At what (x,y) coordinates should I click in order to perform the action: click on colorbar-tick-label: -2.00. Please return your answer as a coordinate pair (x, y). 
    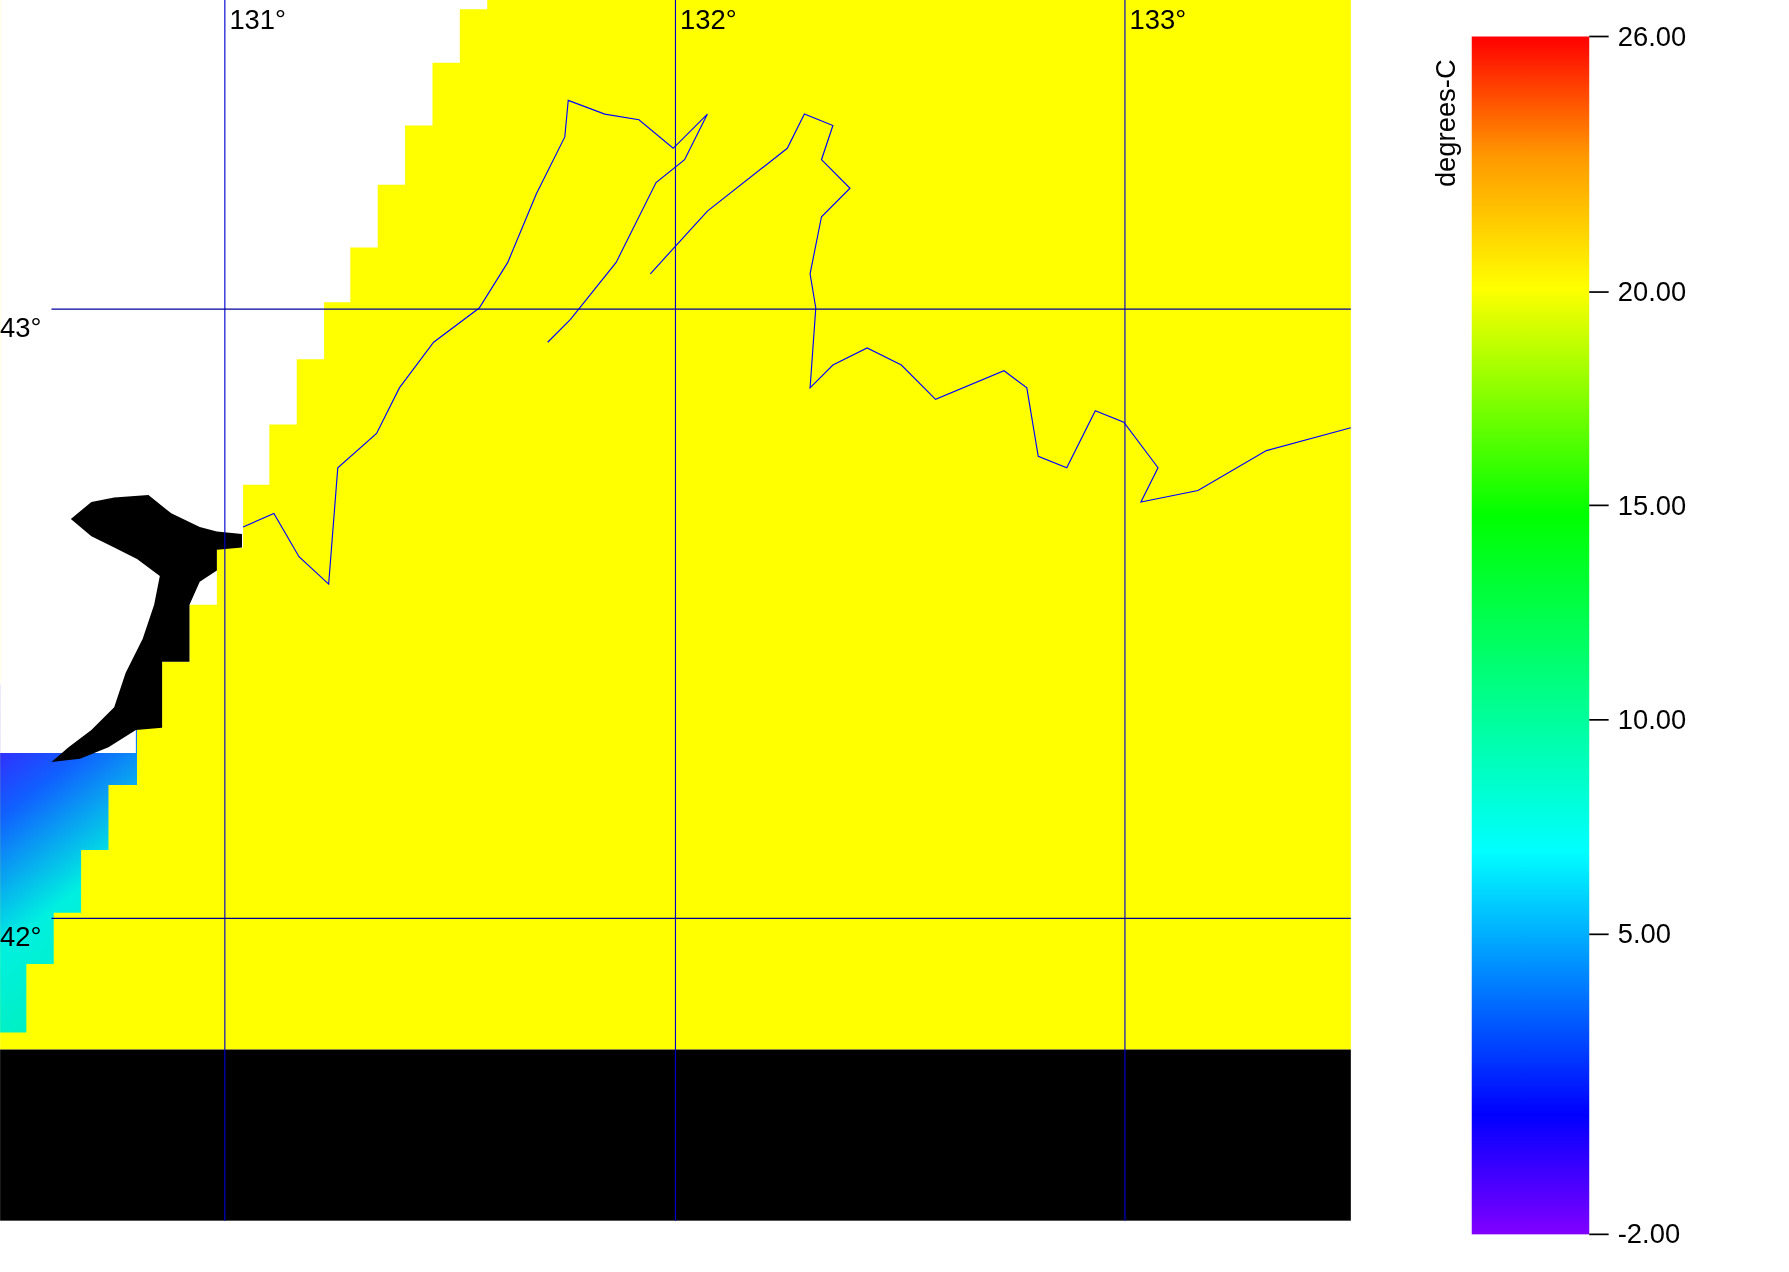
    Looking at the image, I should click on (1649, 1234).